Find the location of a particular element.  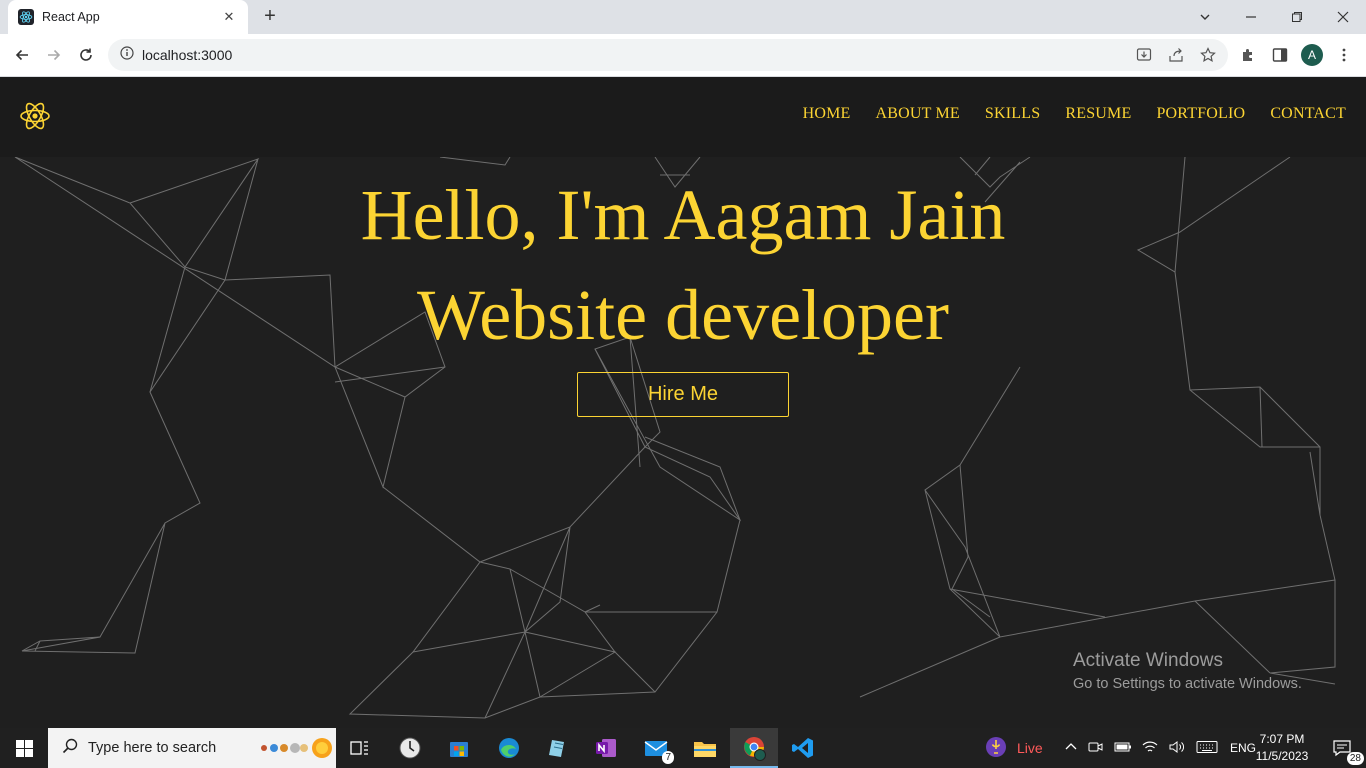

extensions-puzzle-icon is located at coordinates (1248, 55).